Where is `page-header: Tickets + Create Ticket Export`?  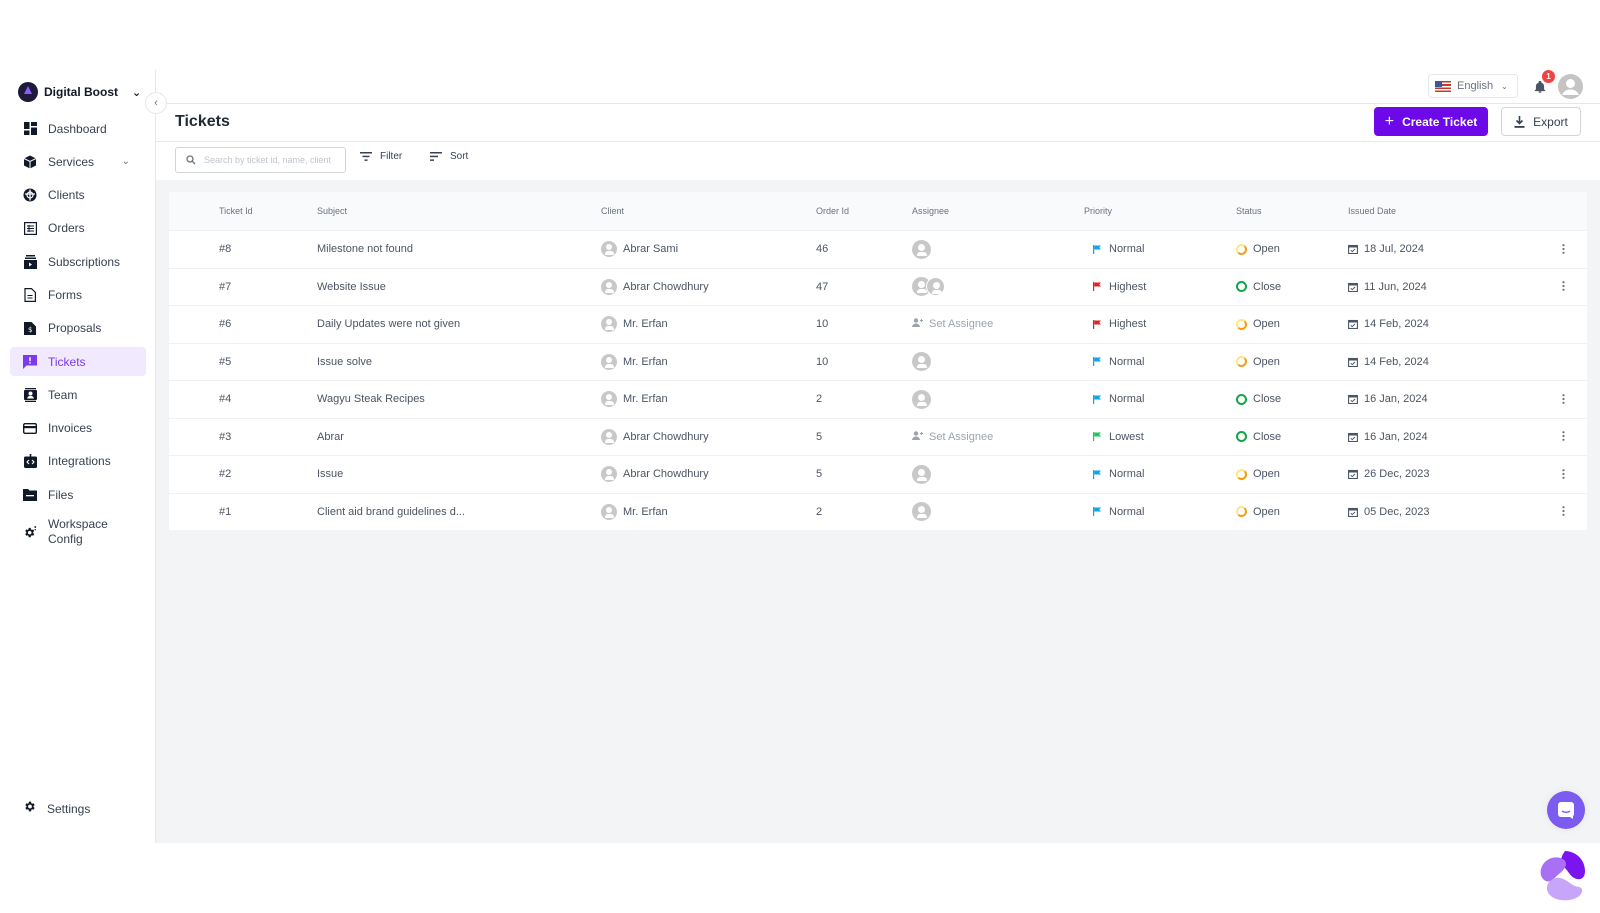
page-header: Tickets + Create Ticket Export is located at coordinates (878, 123).